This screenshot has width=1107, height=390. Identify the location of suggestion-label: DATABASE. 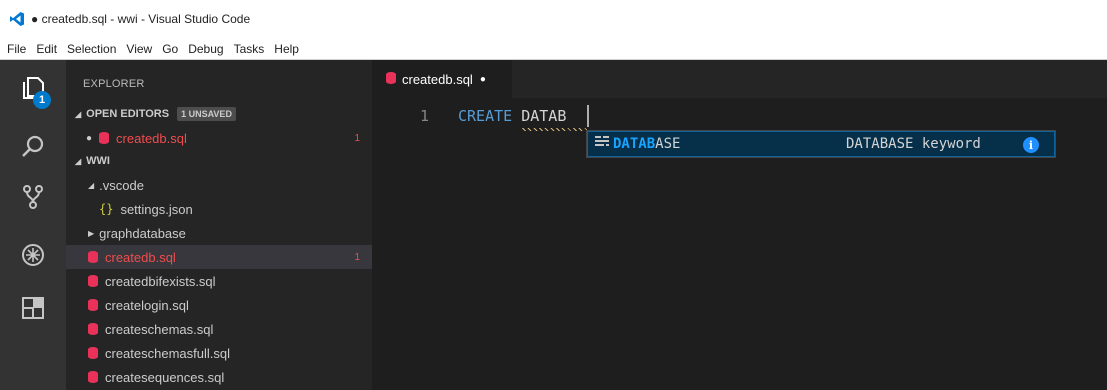
(646, 144).